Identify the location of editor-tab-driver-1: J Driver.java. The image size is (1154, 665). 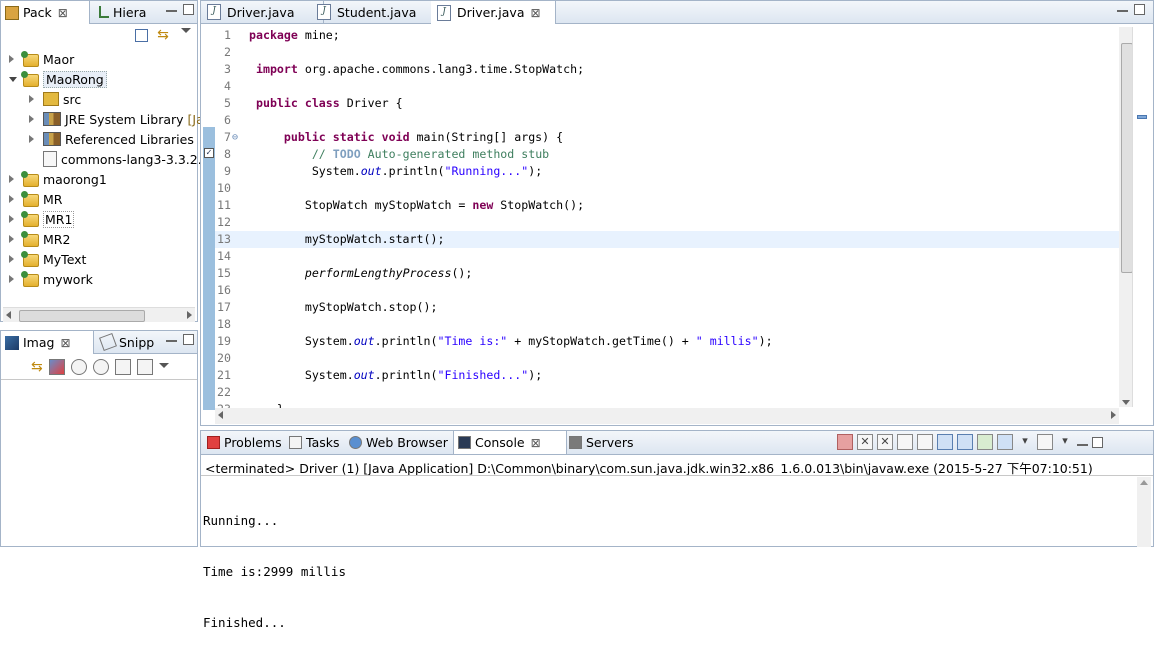
(262, 12).